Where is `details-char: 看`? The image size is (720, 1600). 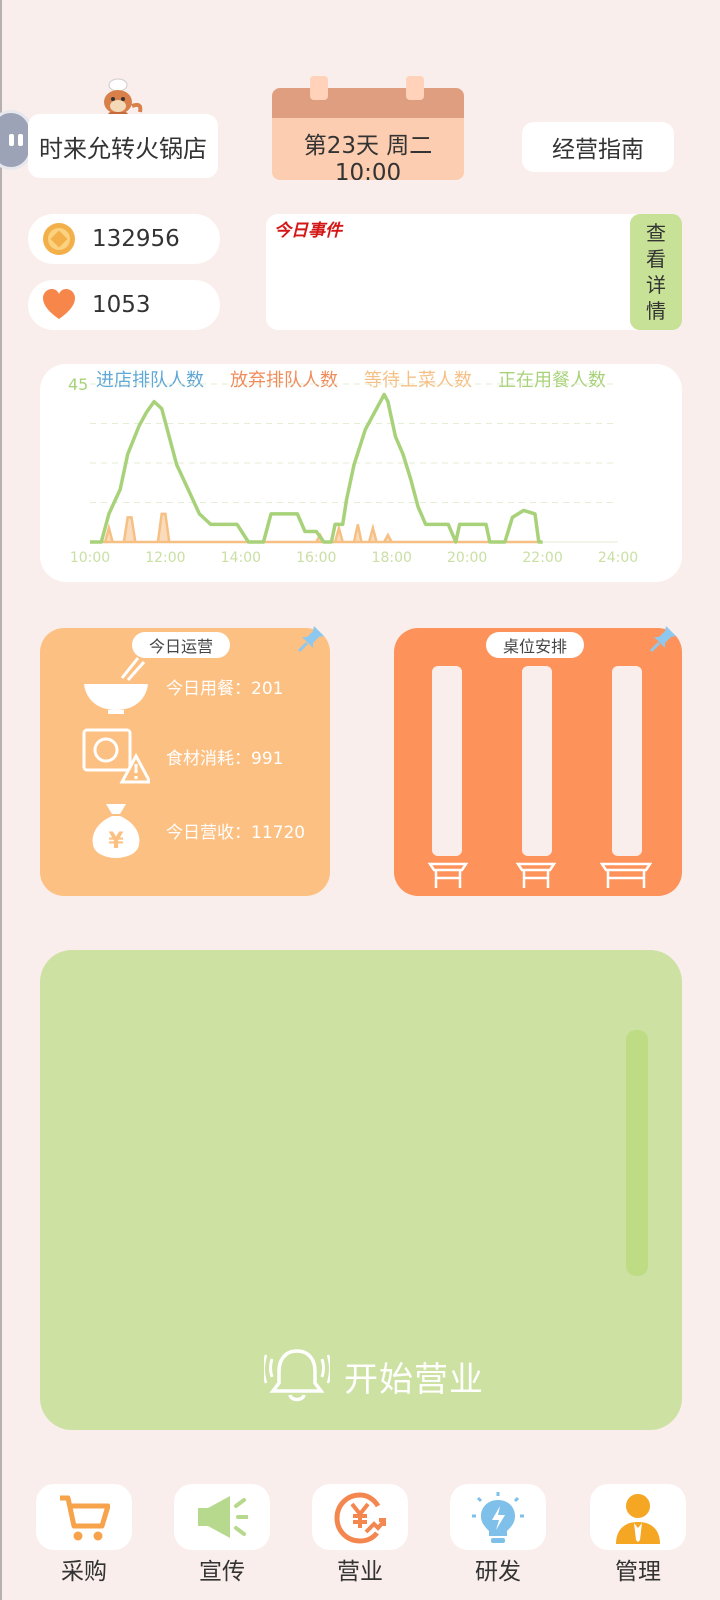
details-char: 看 is located at coordinates (656, 259).